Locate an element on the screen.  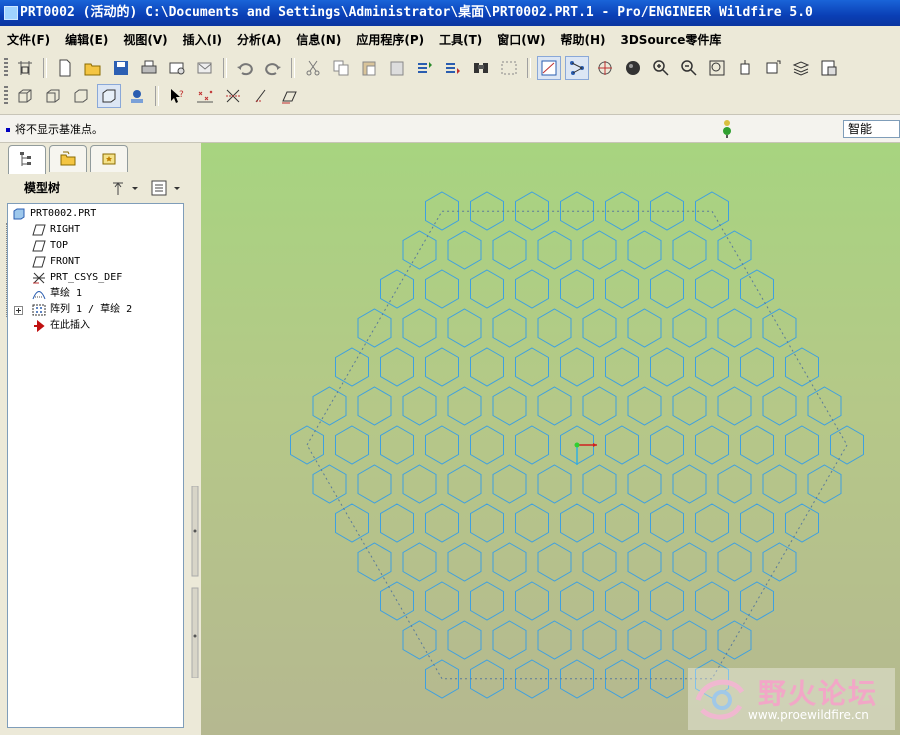
datum-display-icon is located at coordinates (549, 68).